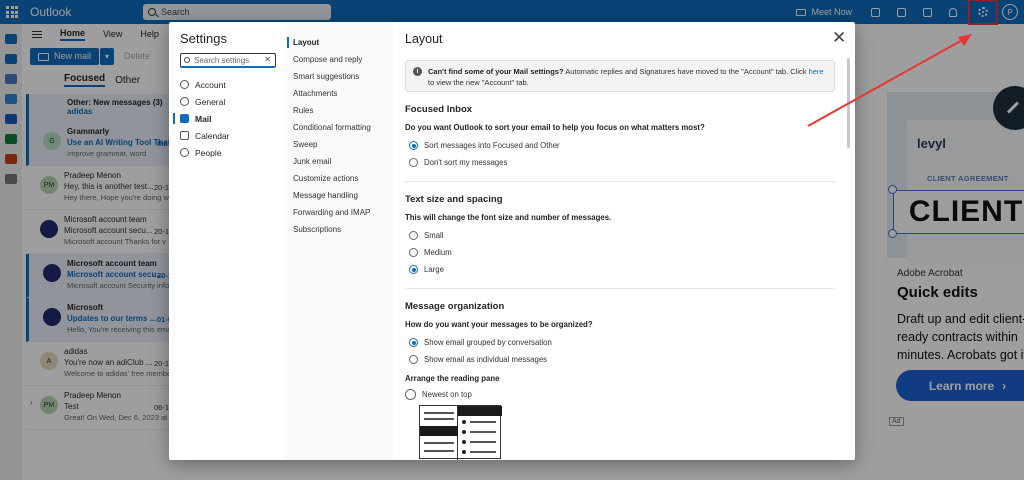 Image resolution: width=1024 pixels, height=480 pixels. Describe the element at coordinates (434, 235) in the screenshot. I see `radio-label: Small` at that location.